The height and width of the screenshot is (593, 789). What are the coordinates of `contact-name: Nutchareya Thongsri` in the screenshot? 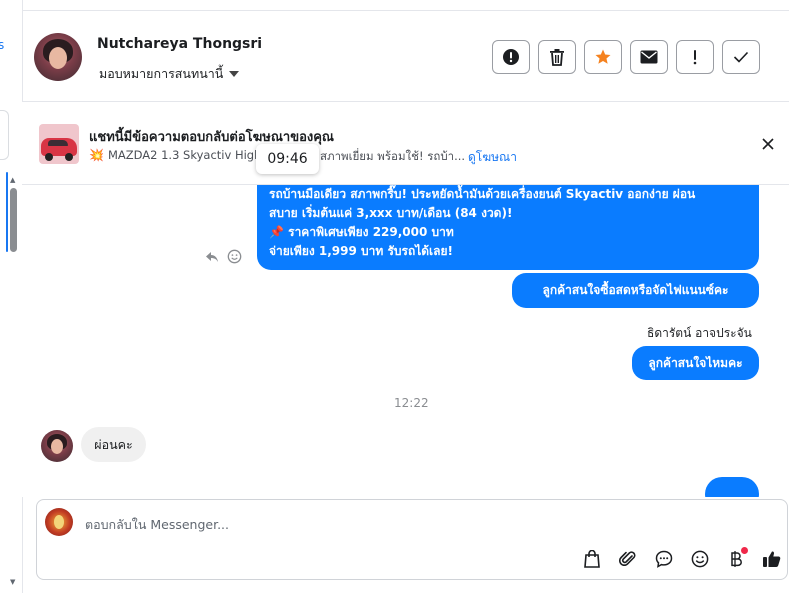 It's located at (179, 44).